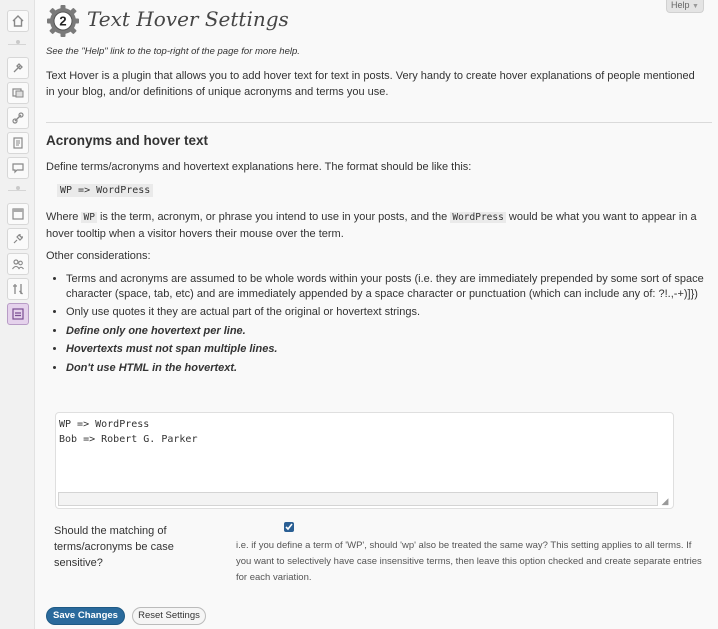 This screenshot has width=718, height=629. I want to click on page-title: Text Hover Settings, so click(188, 19).